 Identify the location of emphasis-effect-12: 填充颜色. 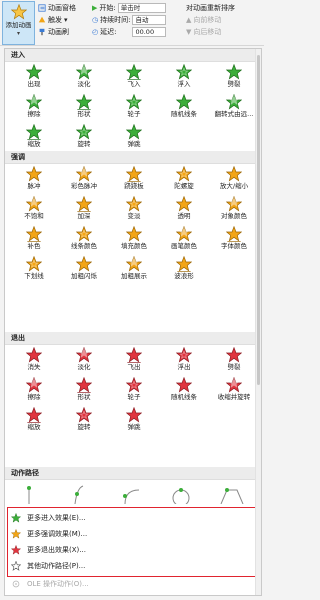
(134, 241).